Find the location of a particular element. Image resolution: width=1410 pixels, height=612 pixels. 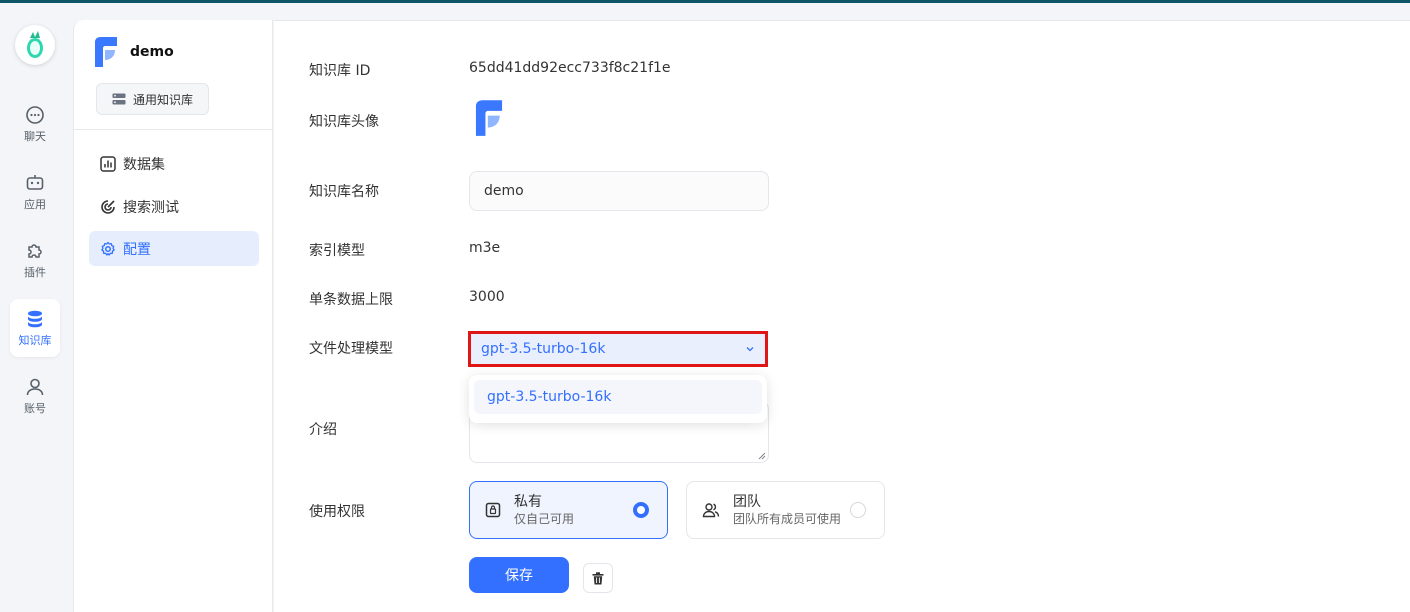

kb-type-badge: 通用知识库 is located at coordinates (152, 99).